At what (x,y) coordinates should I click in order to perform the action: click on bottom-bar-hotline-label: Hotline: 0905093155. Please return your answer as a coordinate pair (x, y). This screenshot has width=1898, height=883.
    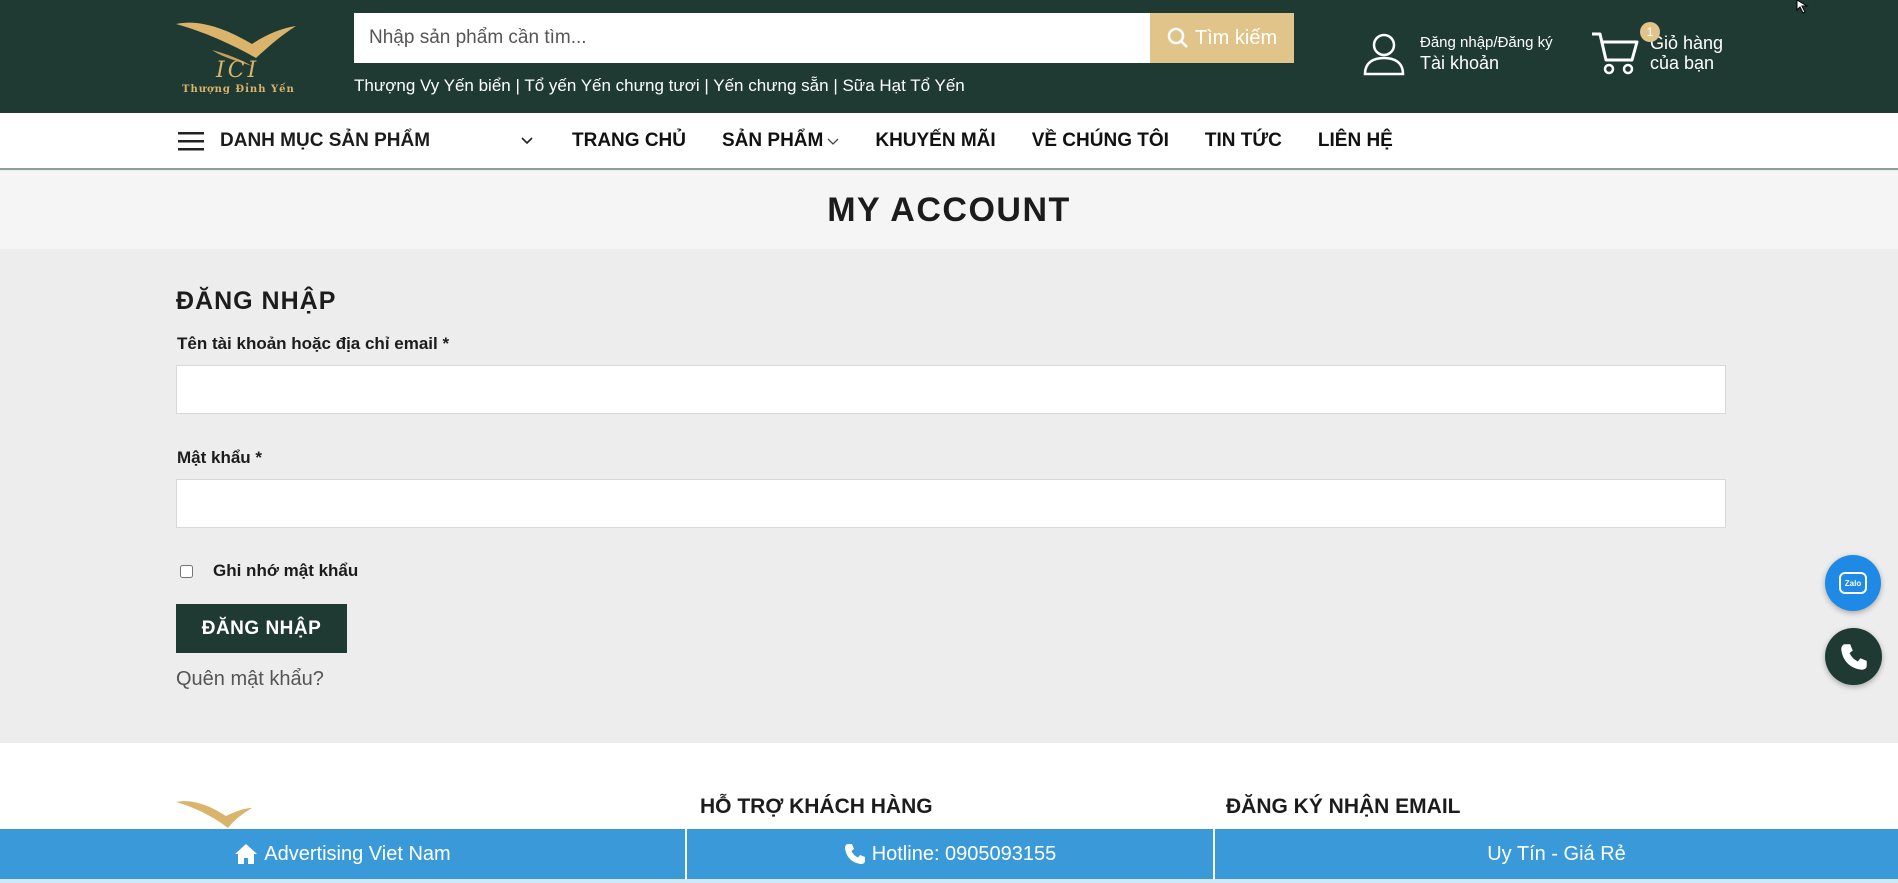
    Looking at the image, I should click on (964, 853).